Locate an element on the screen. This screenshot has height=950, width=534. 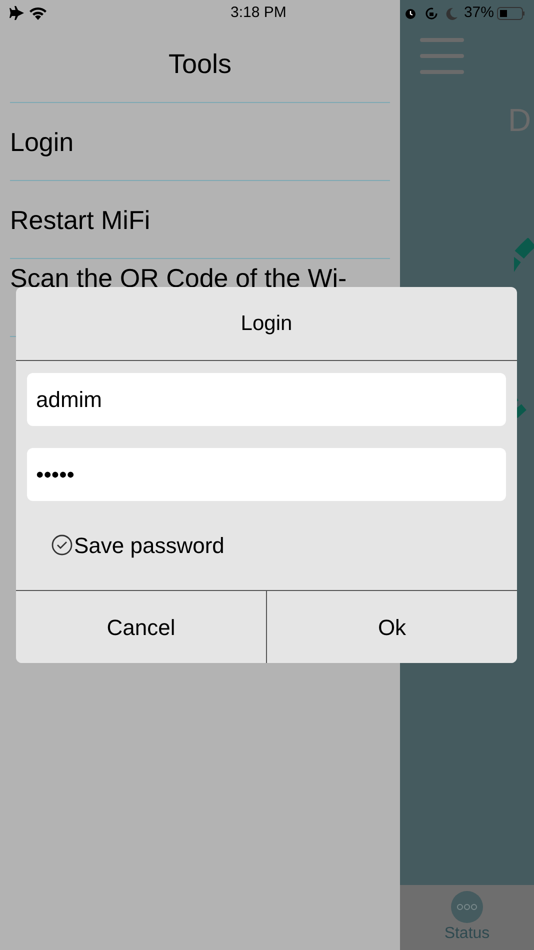
menu-item: Login is located at coordinates (195, 141).